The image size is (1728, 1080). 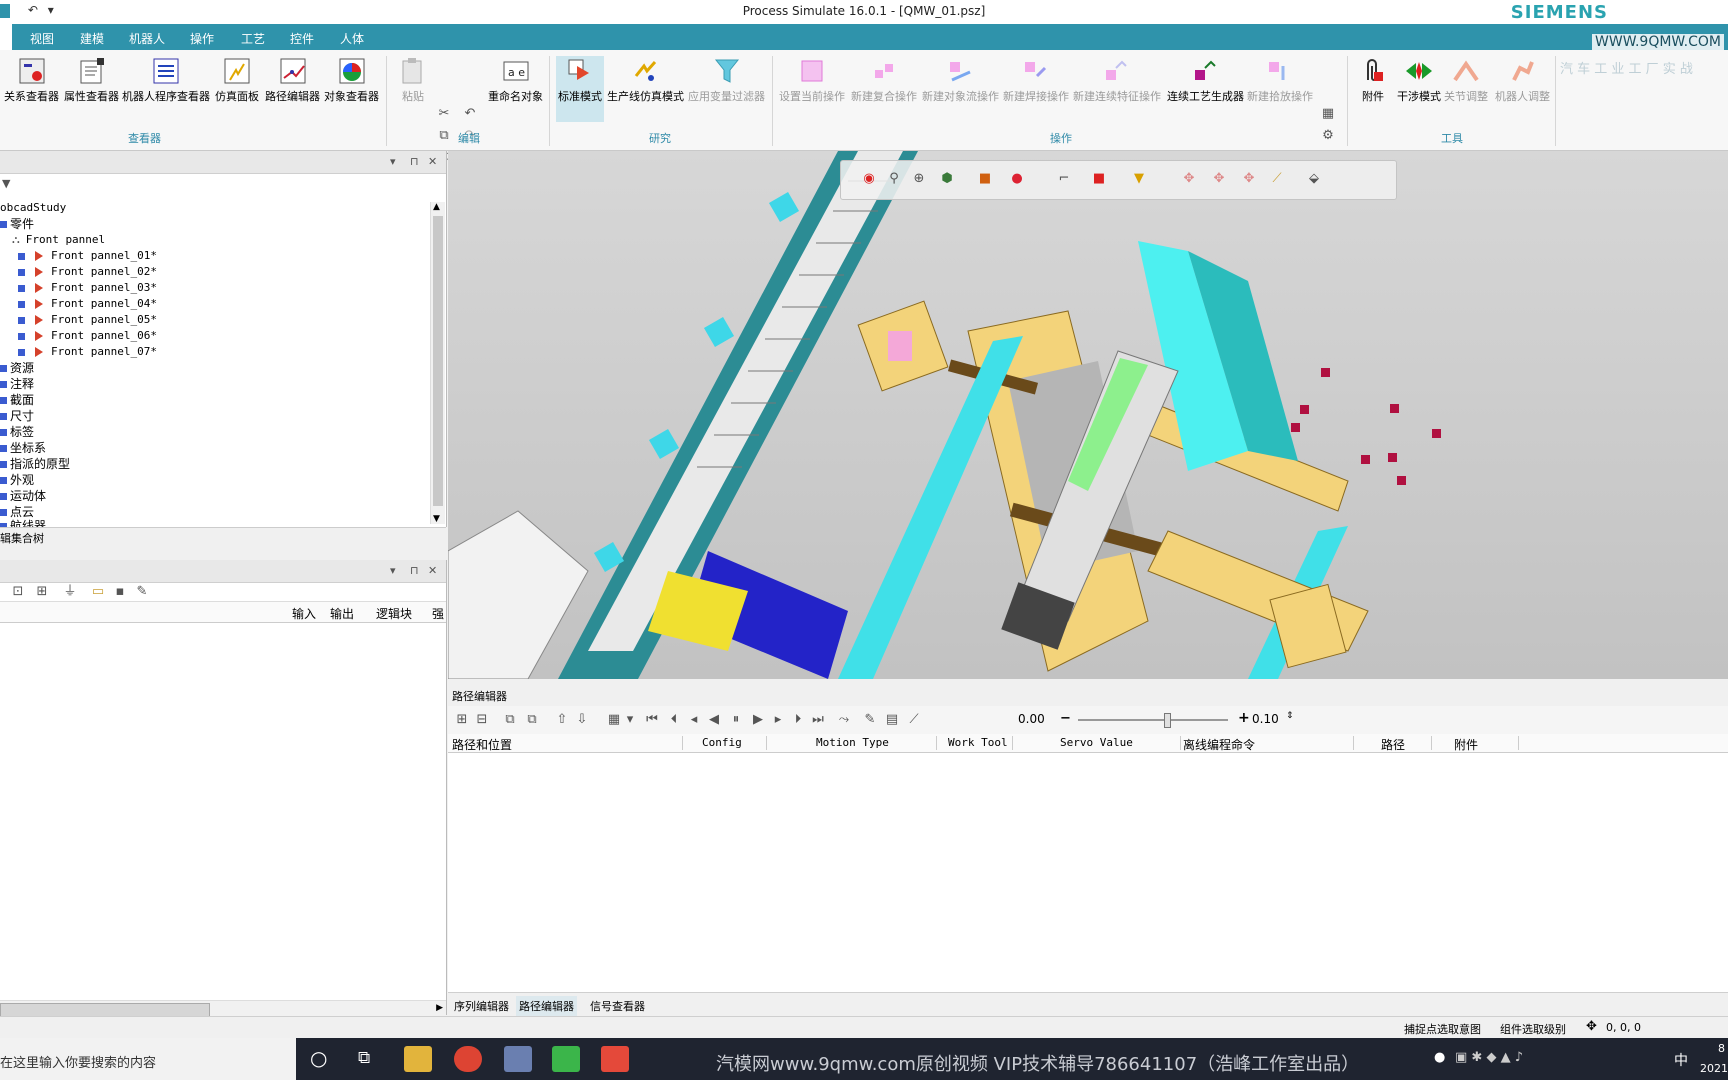 What do you see at coordinates (870, 720) in the screenshot?
I see `edit-path-icon: ✎` at bounding box center [870, 720].